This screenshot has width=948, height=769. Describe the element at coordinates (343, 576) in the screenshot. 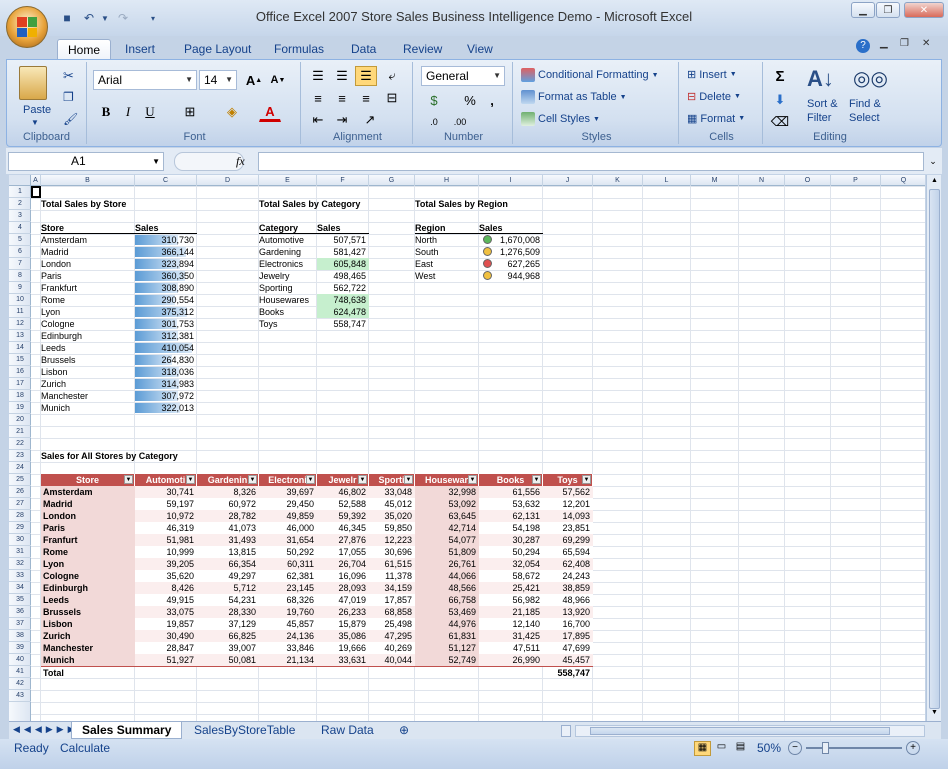

I see `table-value-cell: 16,096` at that location.